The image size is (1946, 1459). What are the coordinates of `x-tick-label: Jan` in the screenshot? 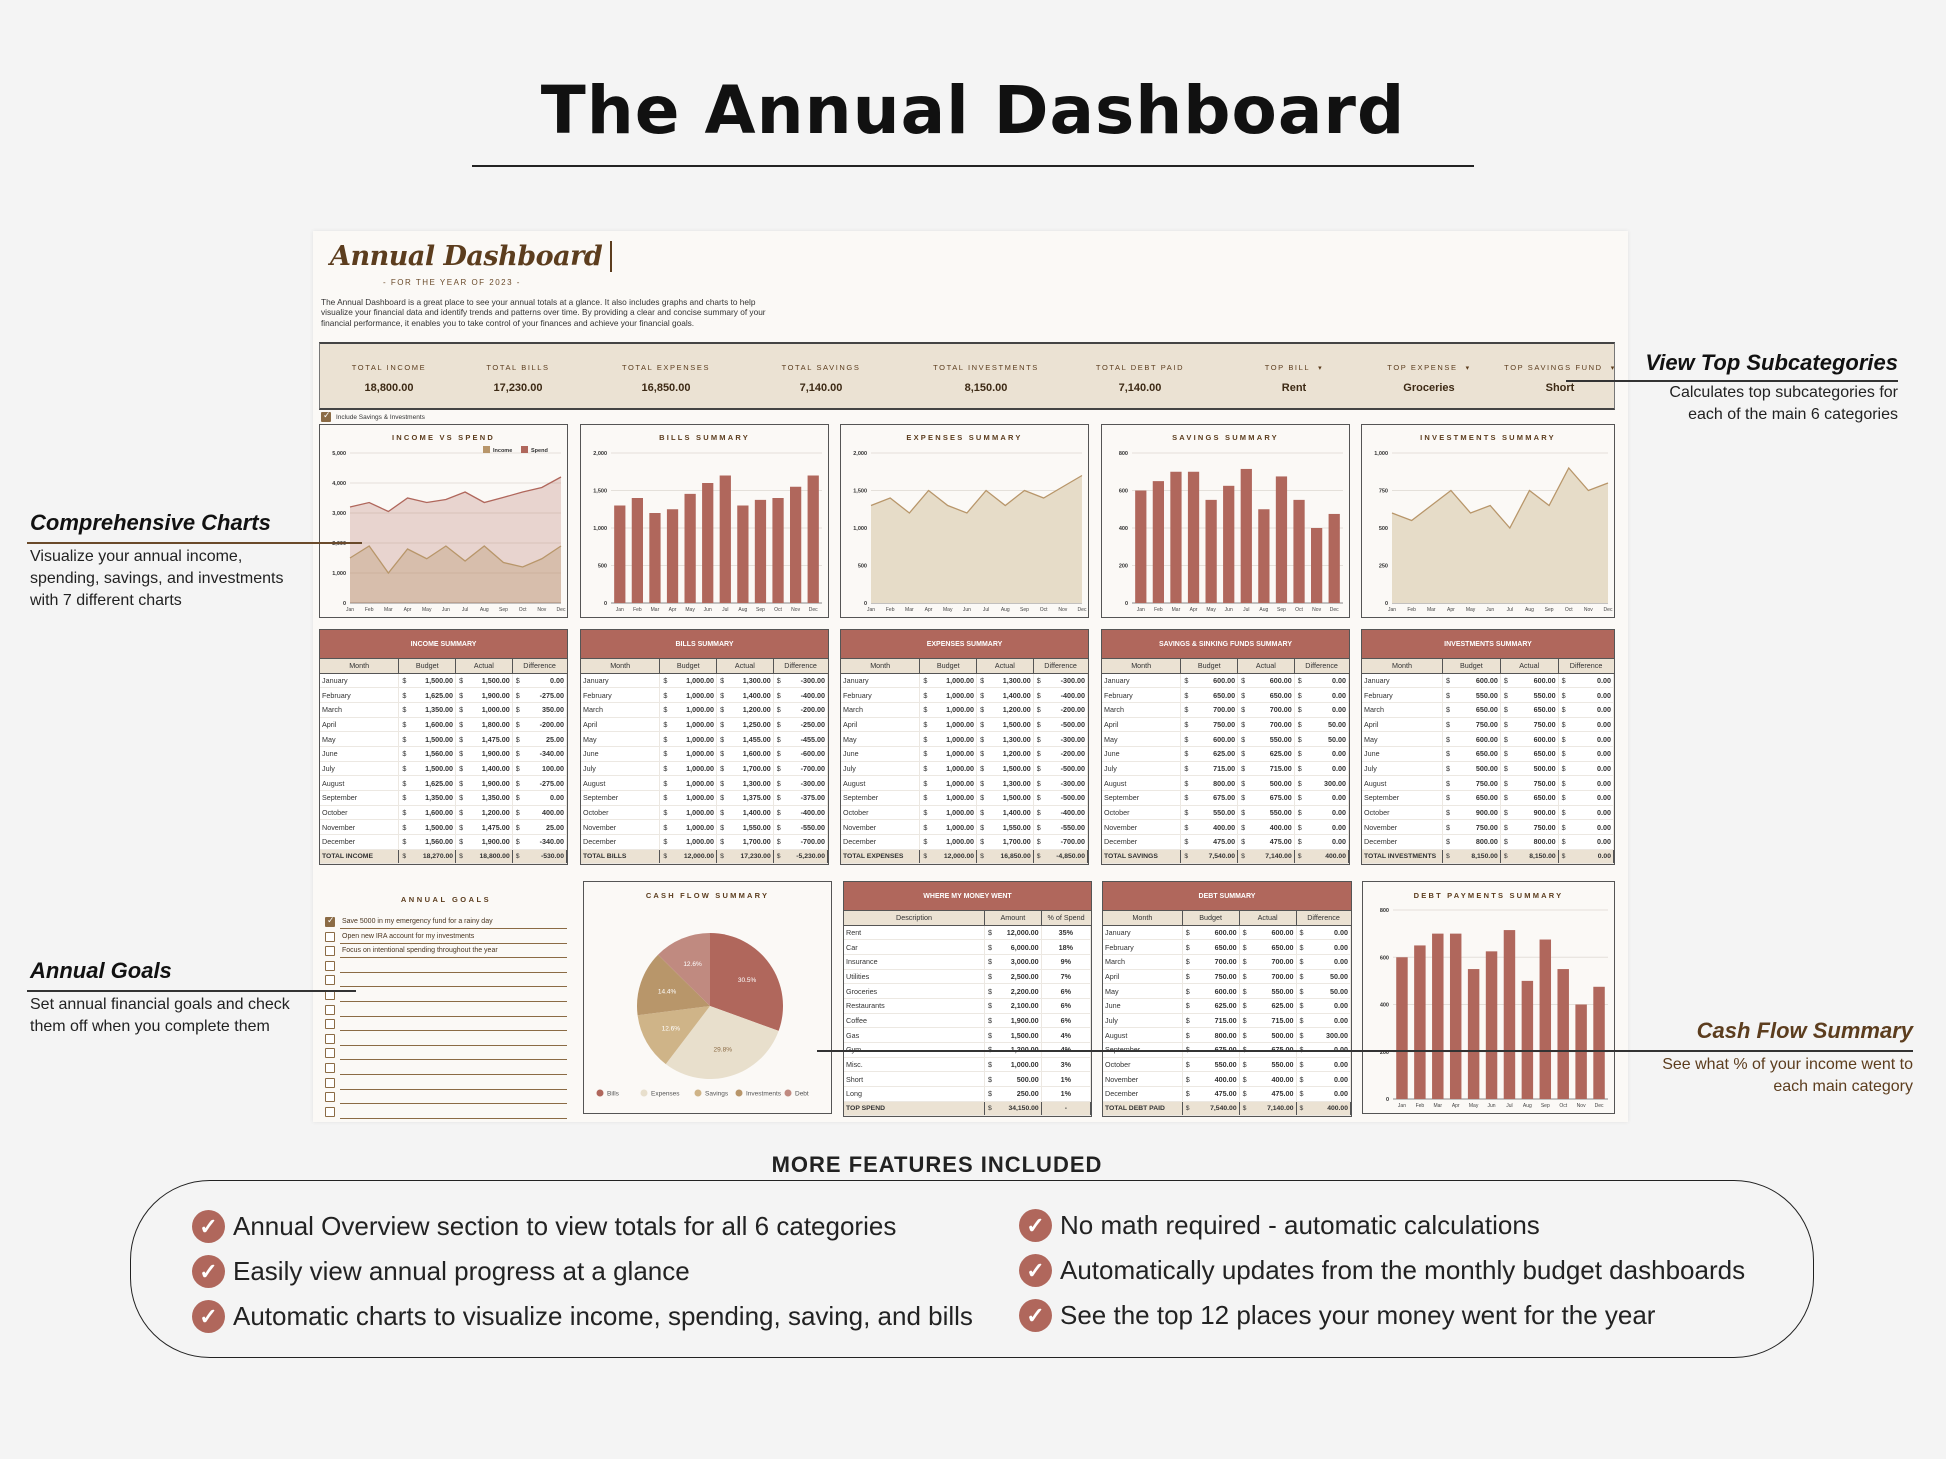 It's located at (1141, 610).